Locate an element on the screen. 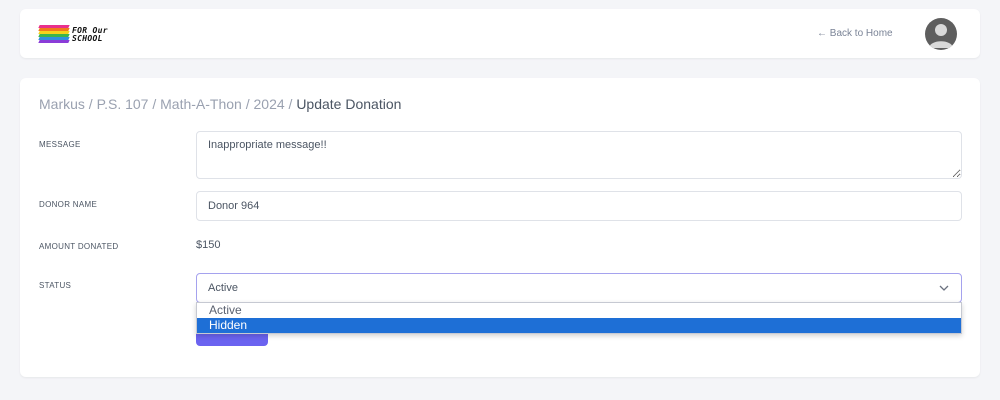 This screenshot has width=1000, height=400. amount-donated-value: $150 is located at coordinates (208, 245).